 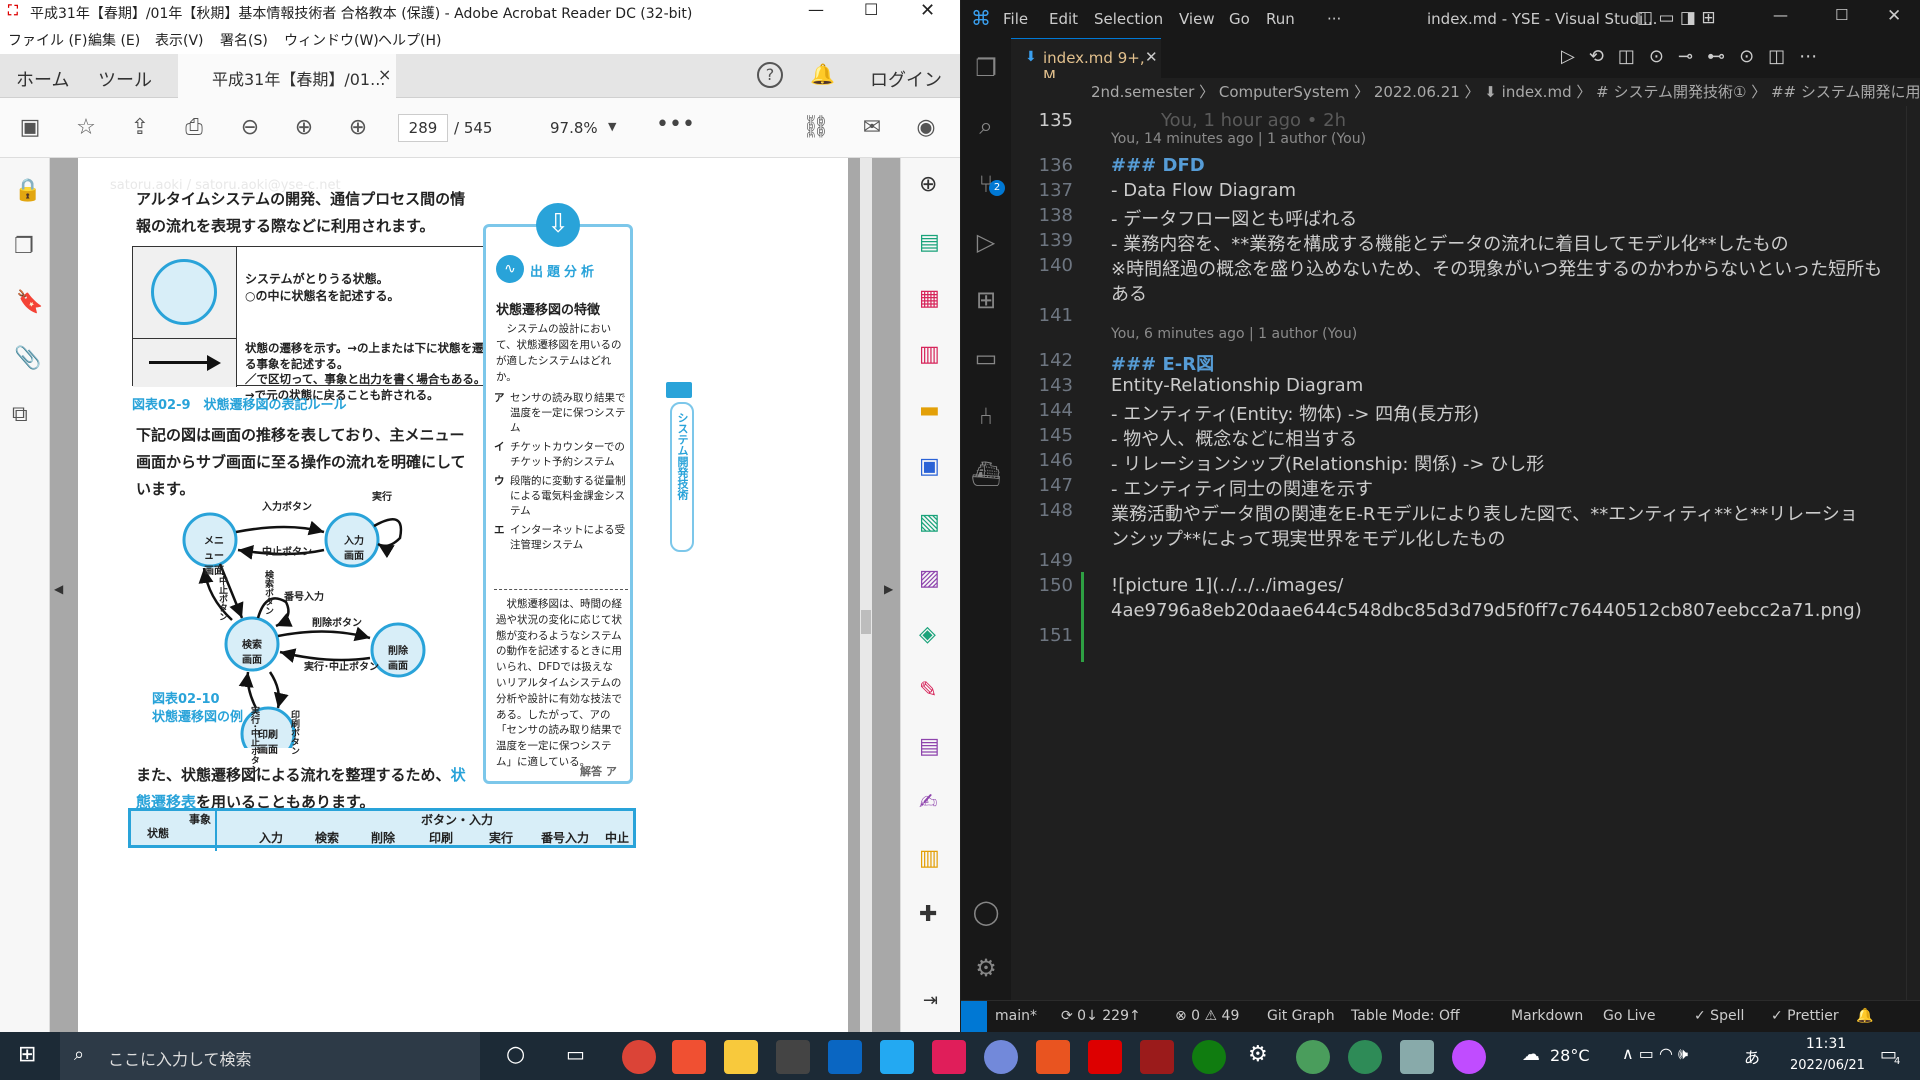 What do you see at coordinates (930, 1000) in the screenshot?
I see `collapse-pane-icon: ⇥` at bounding box center [930, 1000].